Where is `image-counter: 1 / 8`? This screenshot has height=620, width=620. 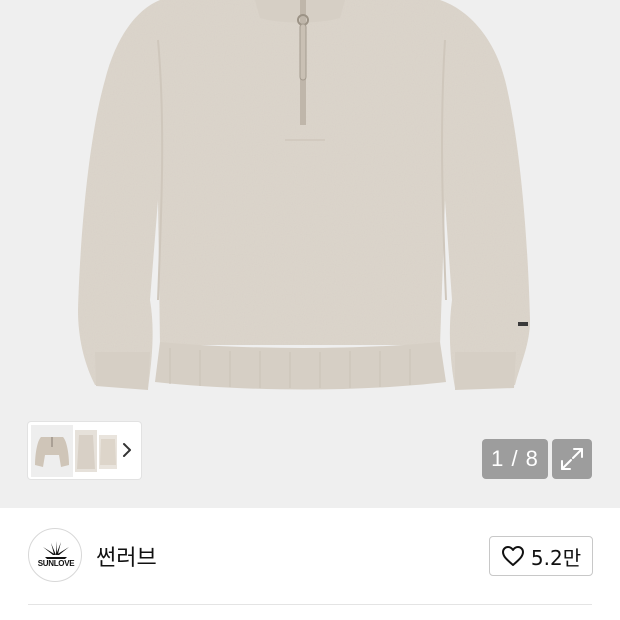
image-counter: 1 / 8 is located at coordinates (515, 459).